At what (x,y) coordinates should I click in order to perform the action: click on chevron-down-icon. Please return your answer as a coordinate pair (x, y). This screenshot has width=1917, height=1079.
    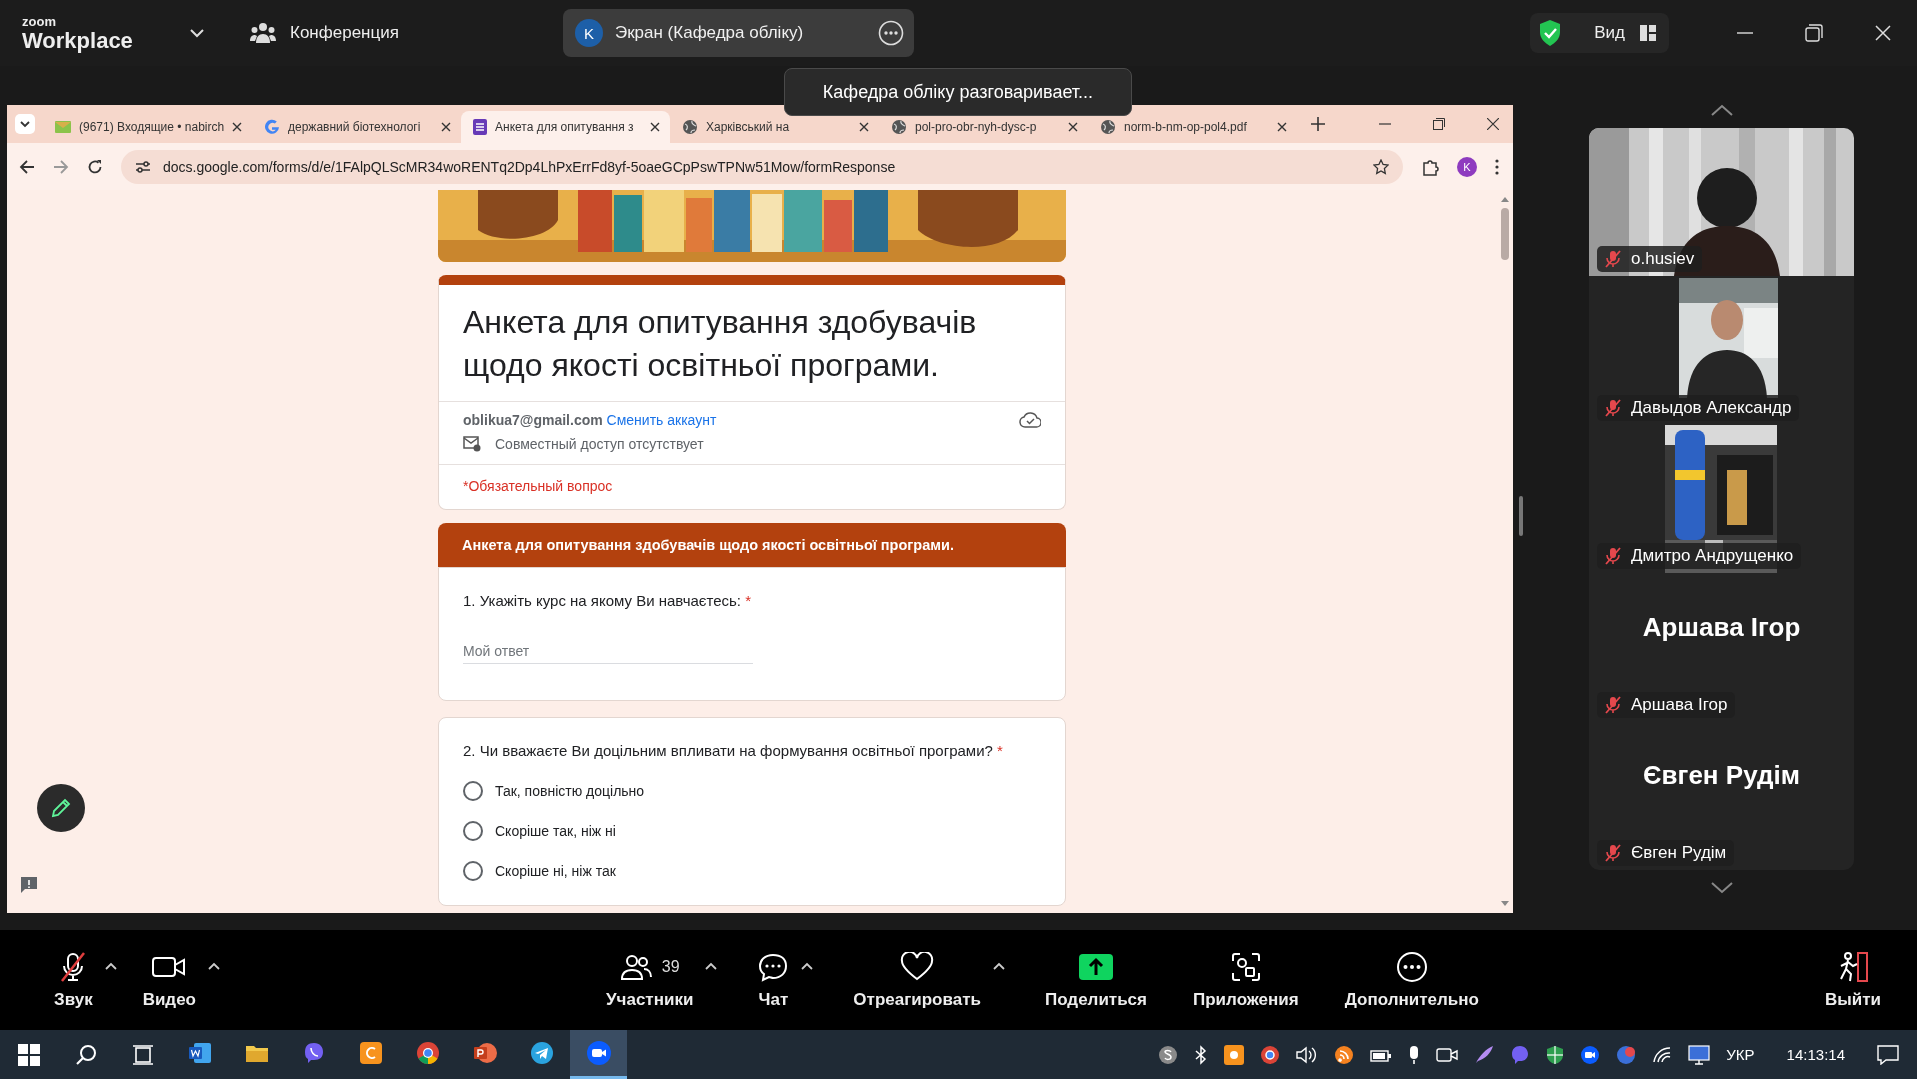
    Looking at the image, I should click on (1721, 888).